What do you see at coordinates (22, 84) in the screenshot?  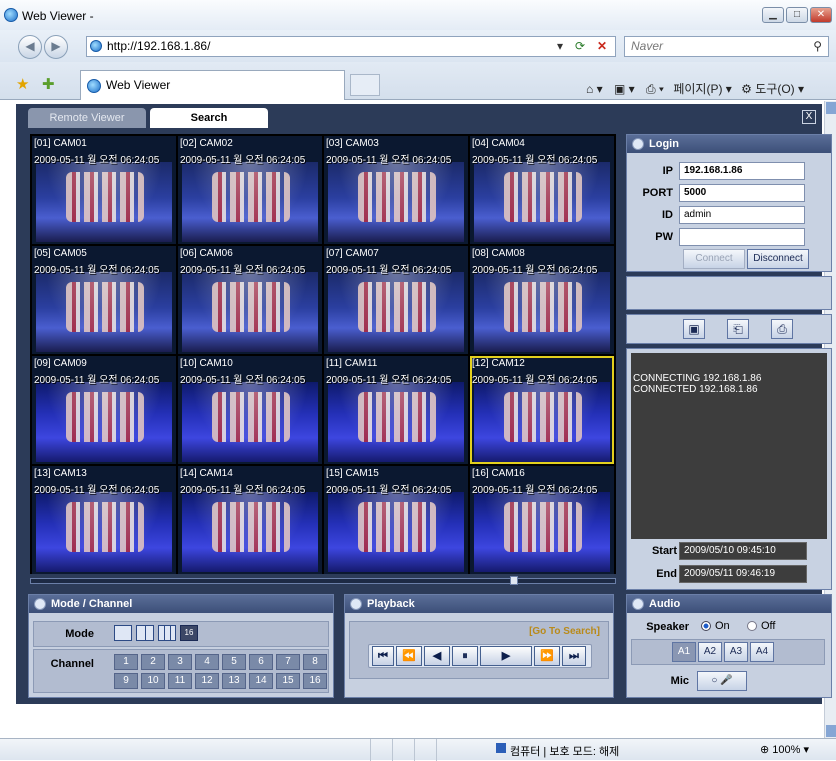 I see `favorites-star-icon: ★` at bounding box center [22, 84].